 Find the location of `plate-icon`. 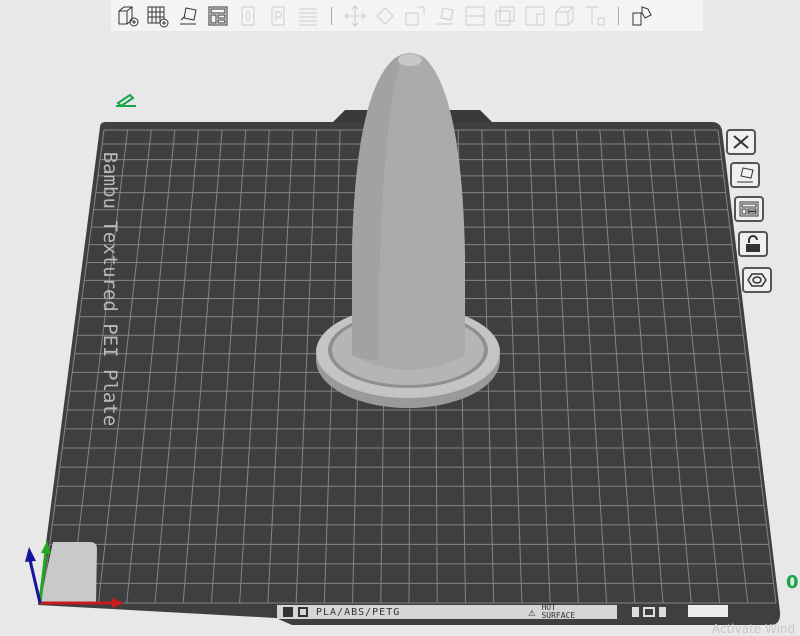

plate-icon is located at coordinates (248, 15).